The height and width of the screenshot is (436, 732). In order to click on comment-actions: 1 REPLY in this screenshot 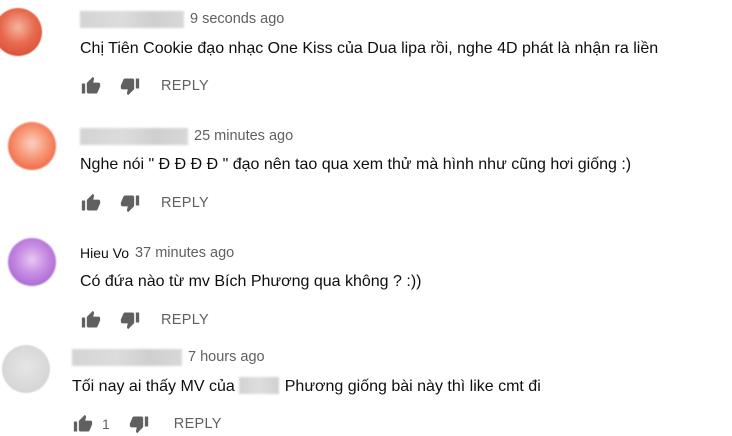, I will do `click(147, 424)`.